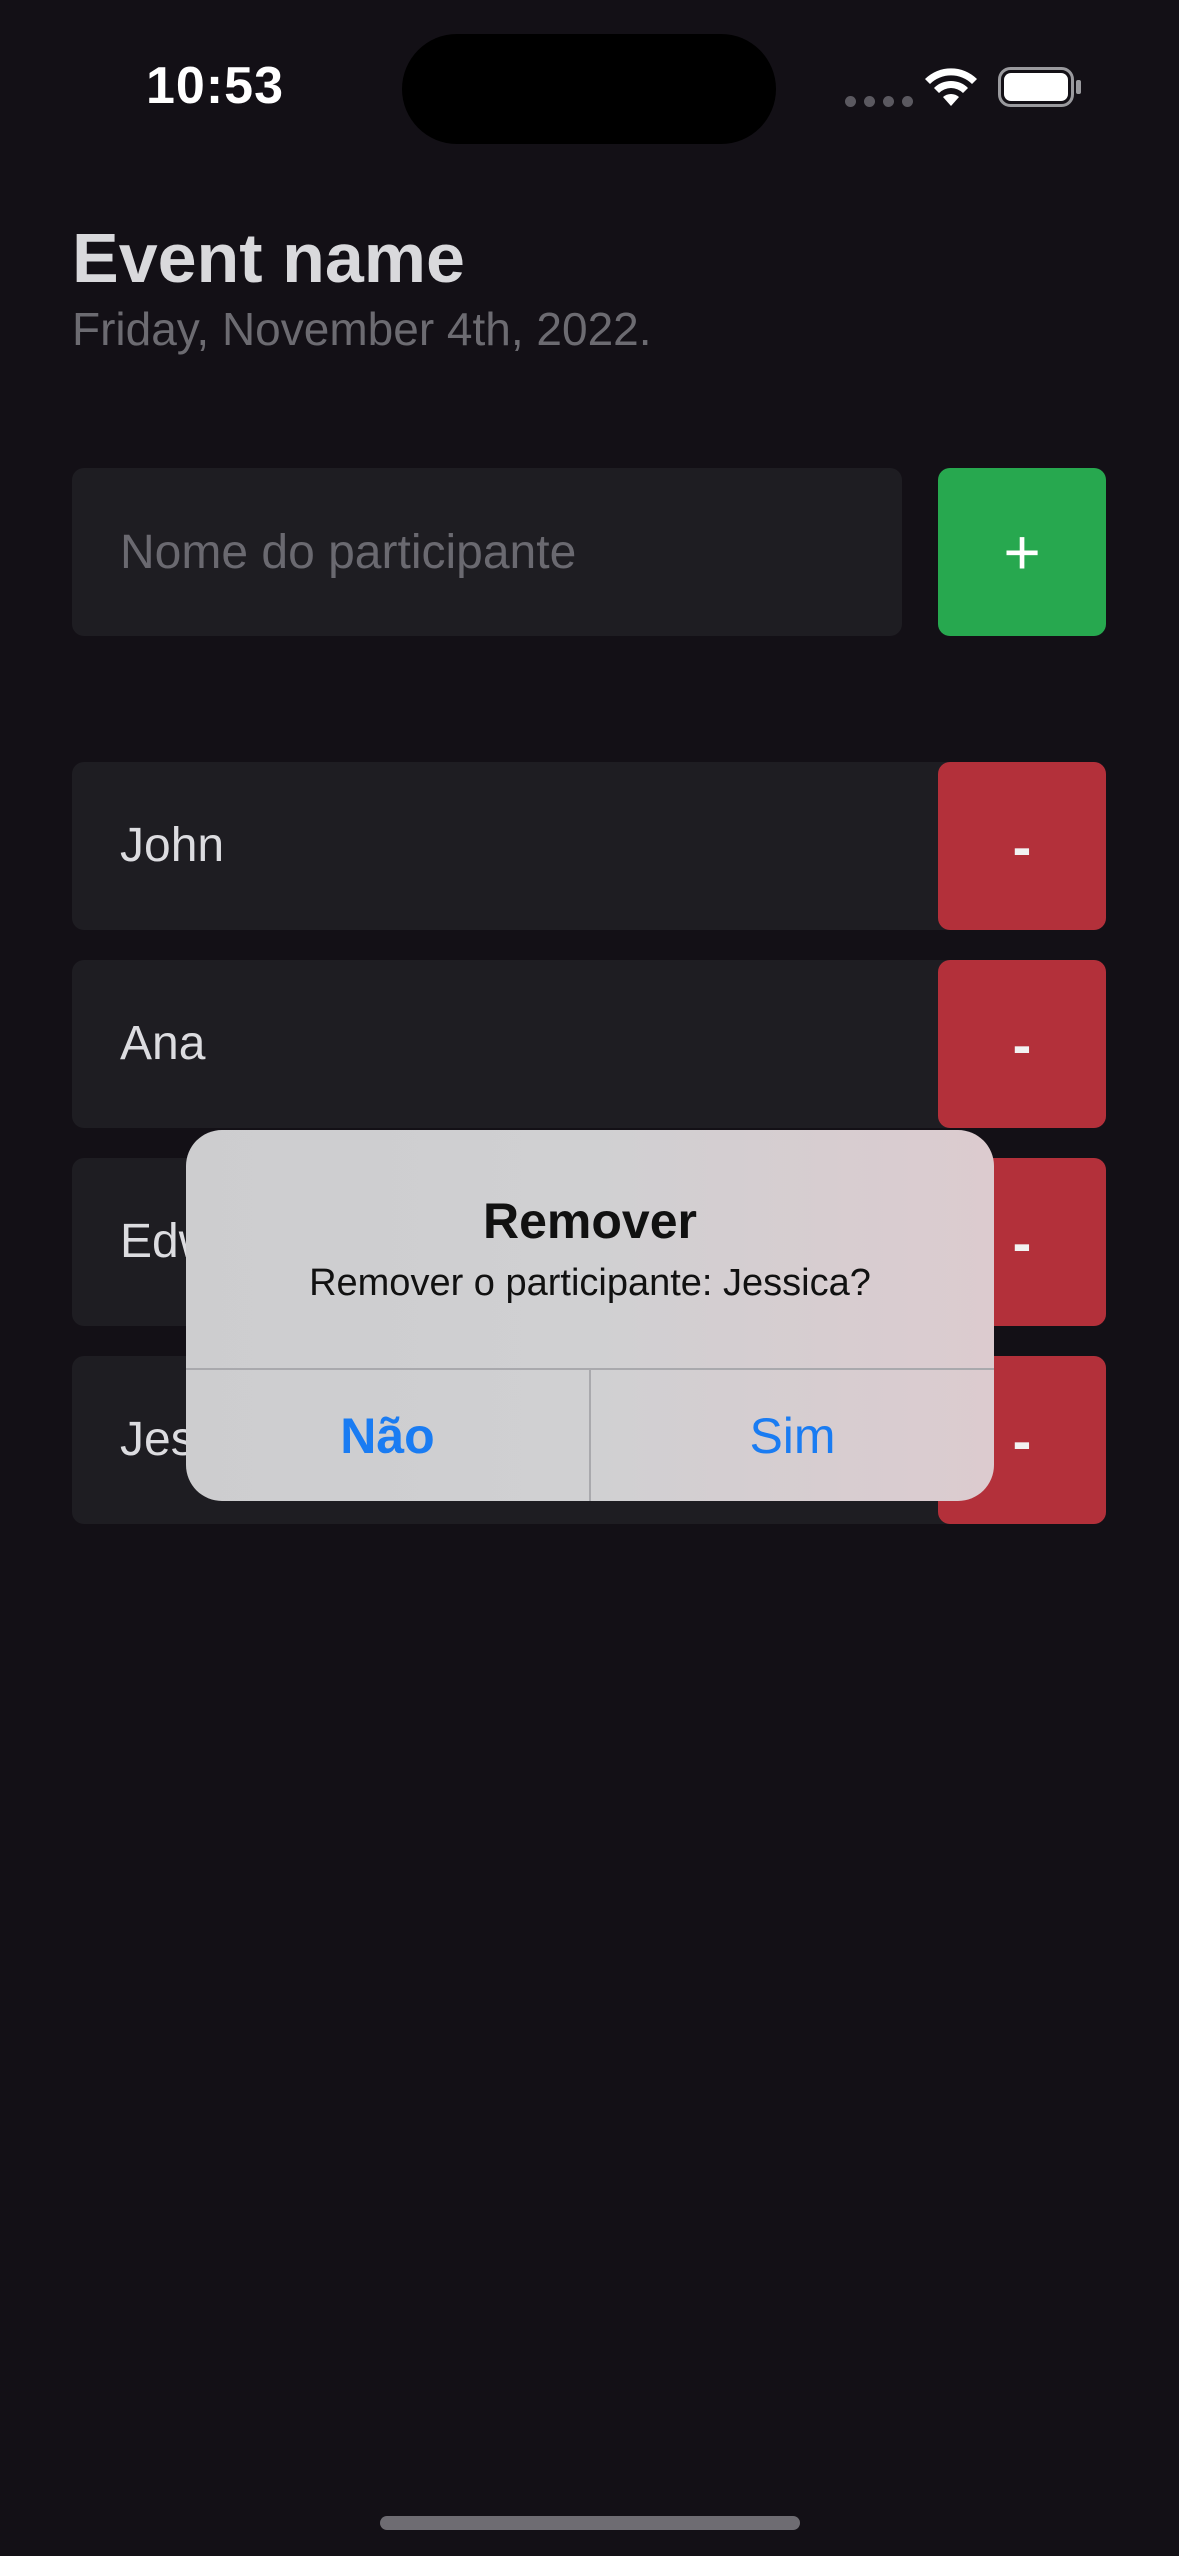 Image resolution: width=1179 pixels, height=2556 pixels. Describe the element at coordinates (590, 1221) in the screenshot. I see `alert-title: Remover` at that location.